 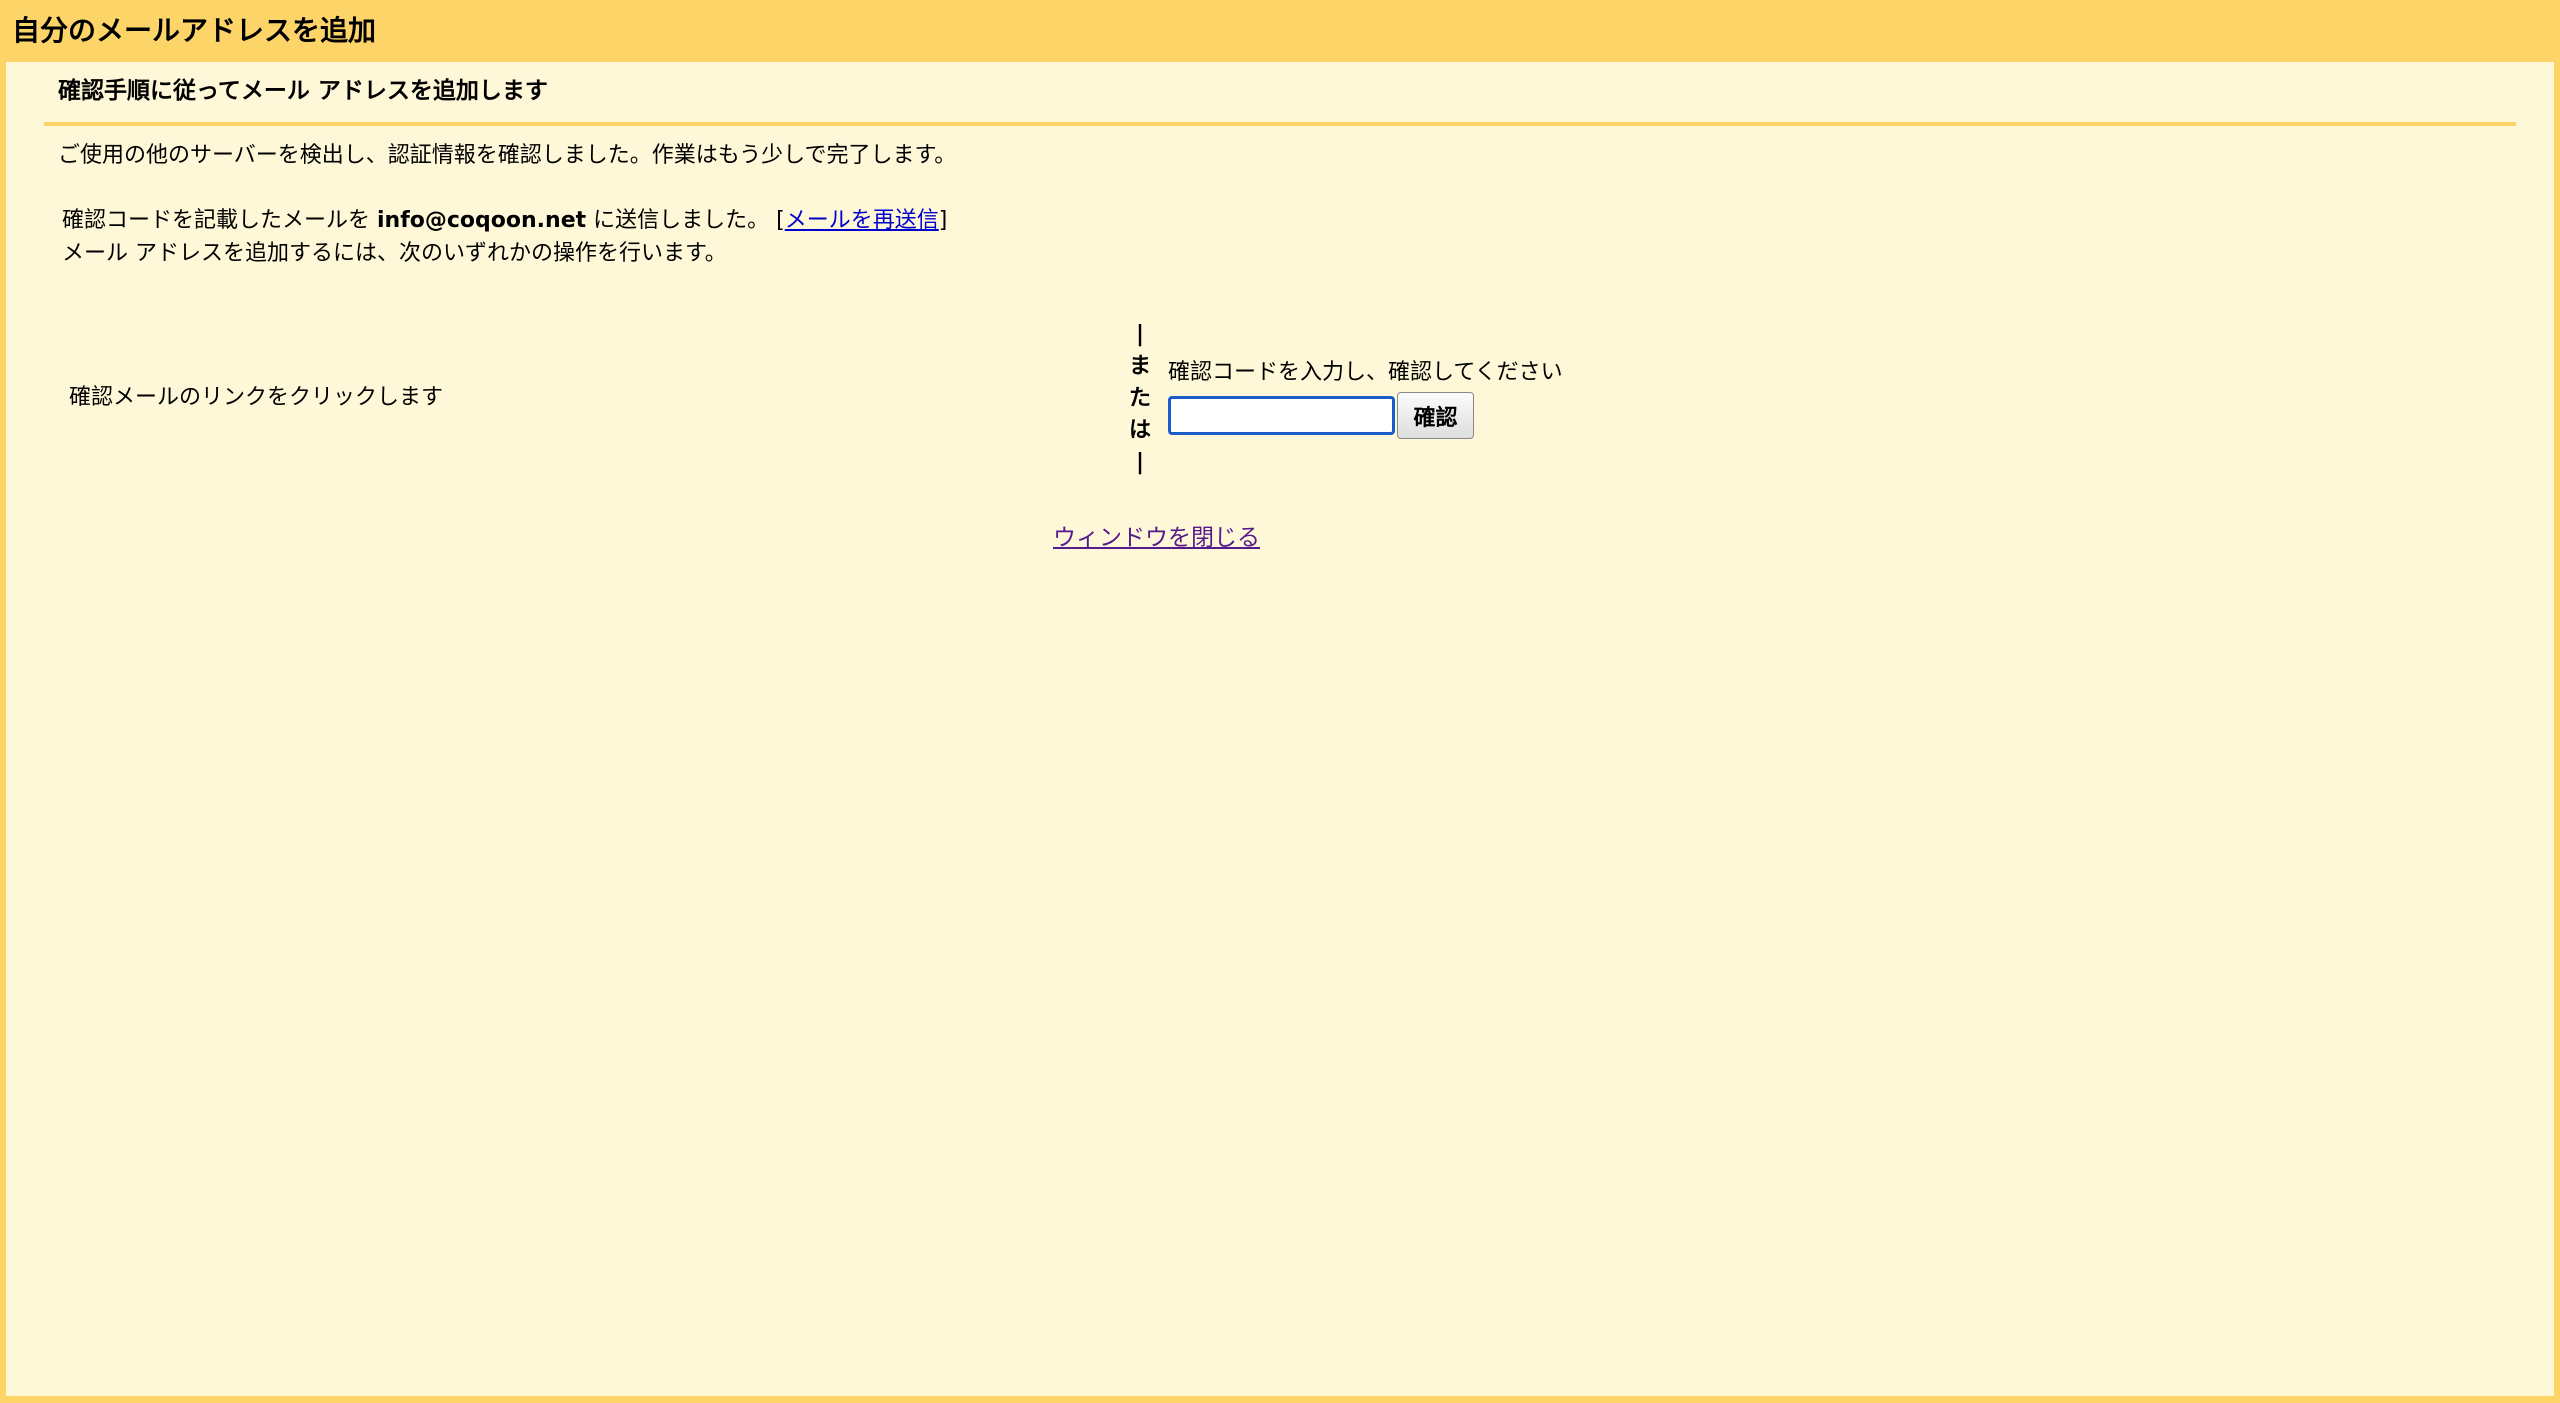 What do you see at coordinates (1281, 415) in the screenshot?
I see `verification-code-input` at bounding box center [1281, 415].